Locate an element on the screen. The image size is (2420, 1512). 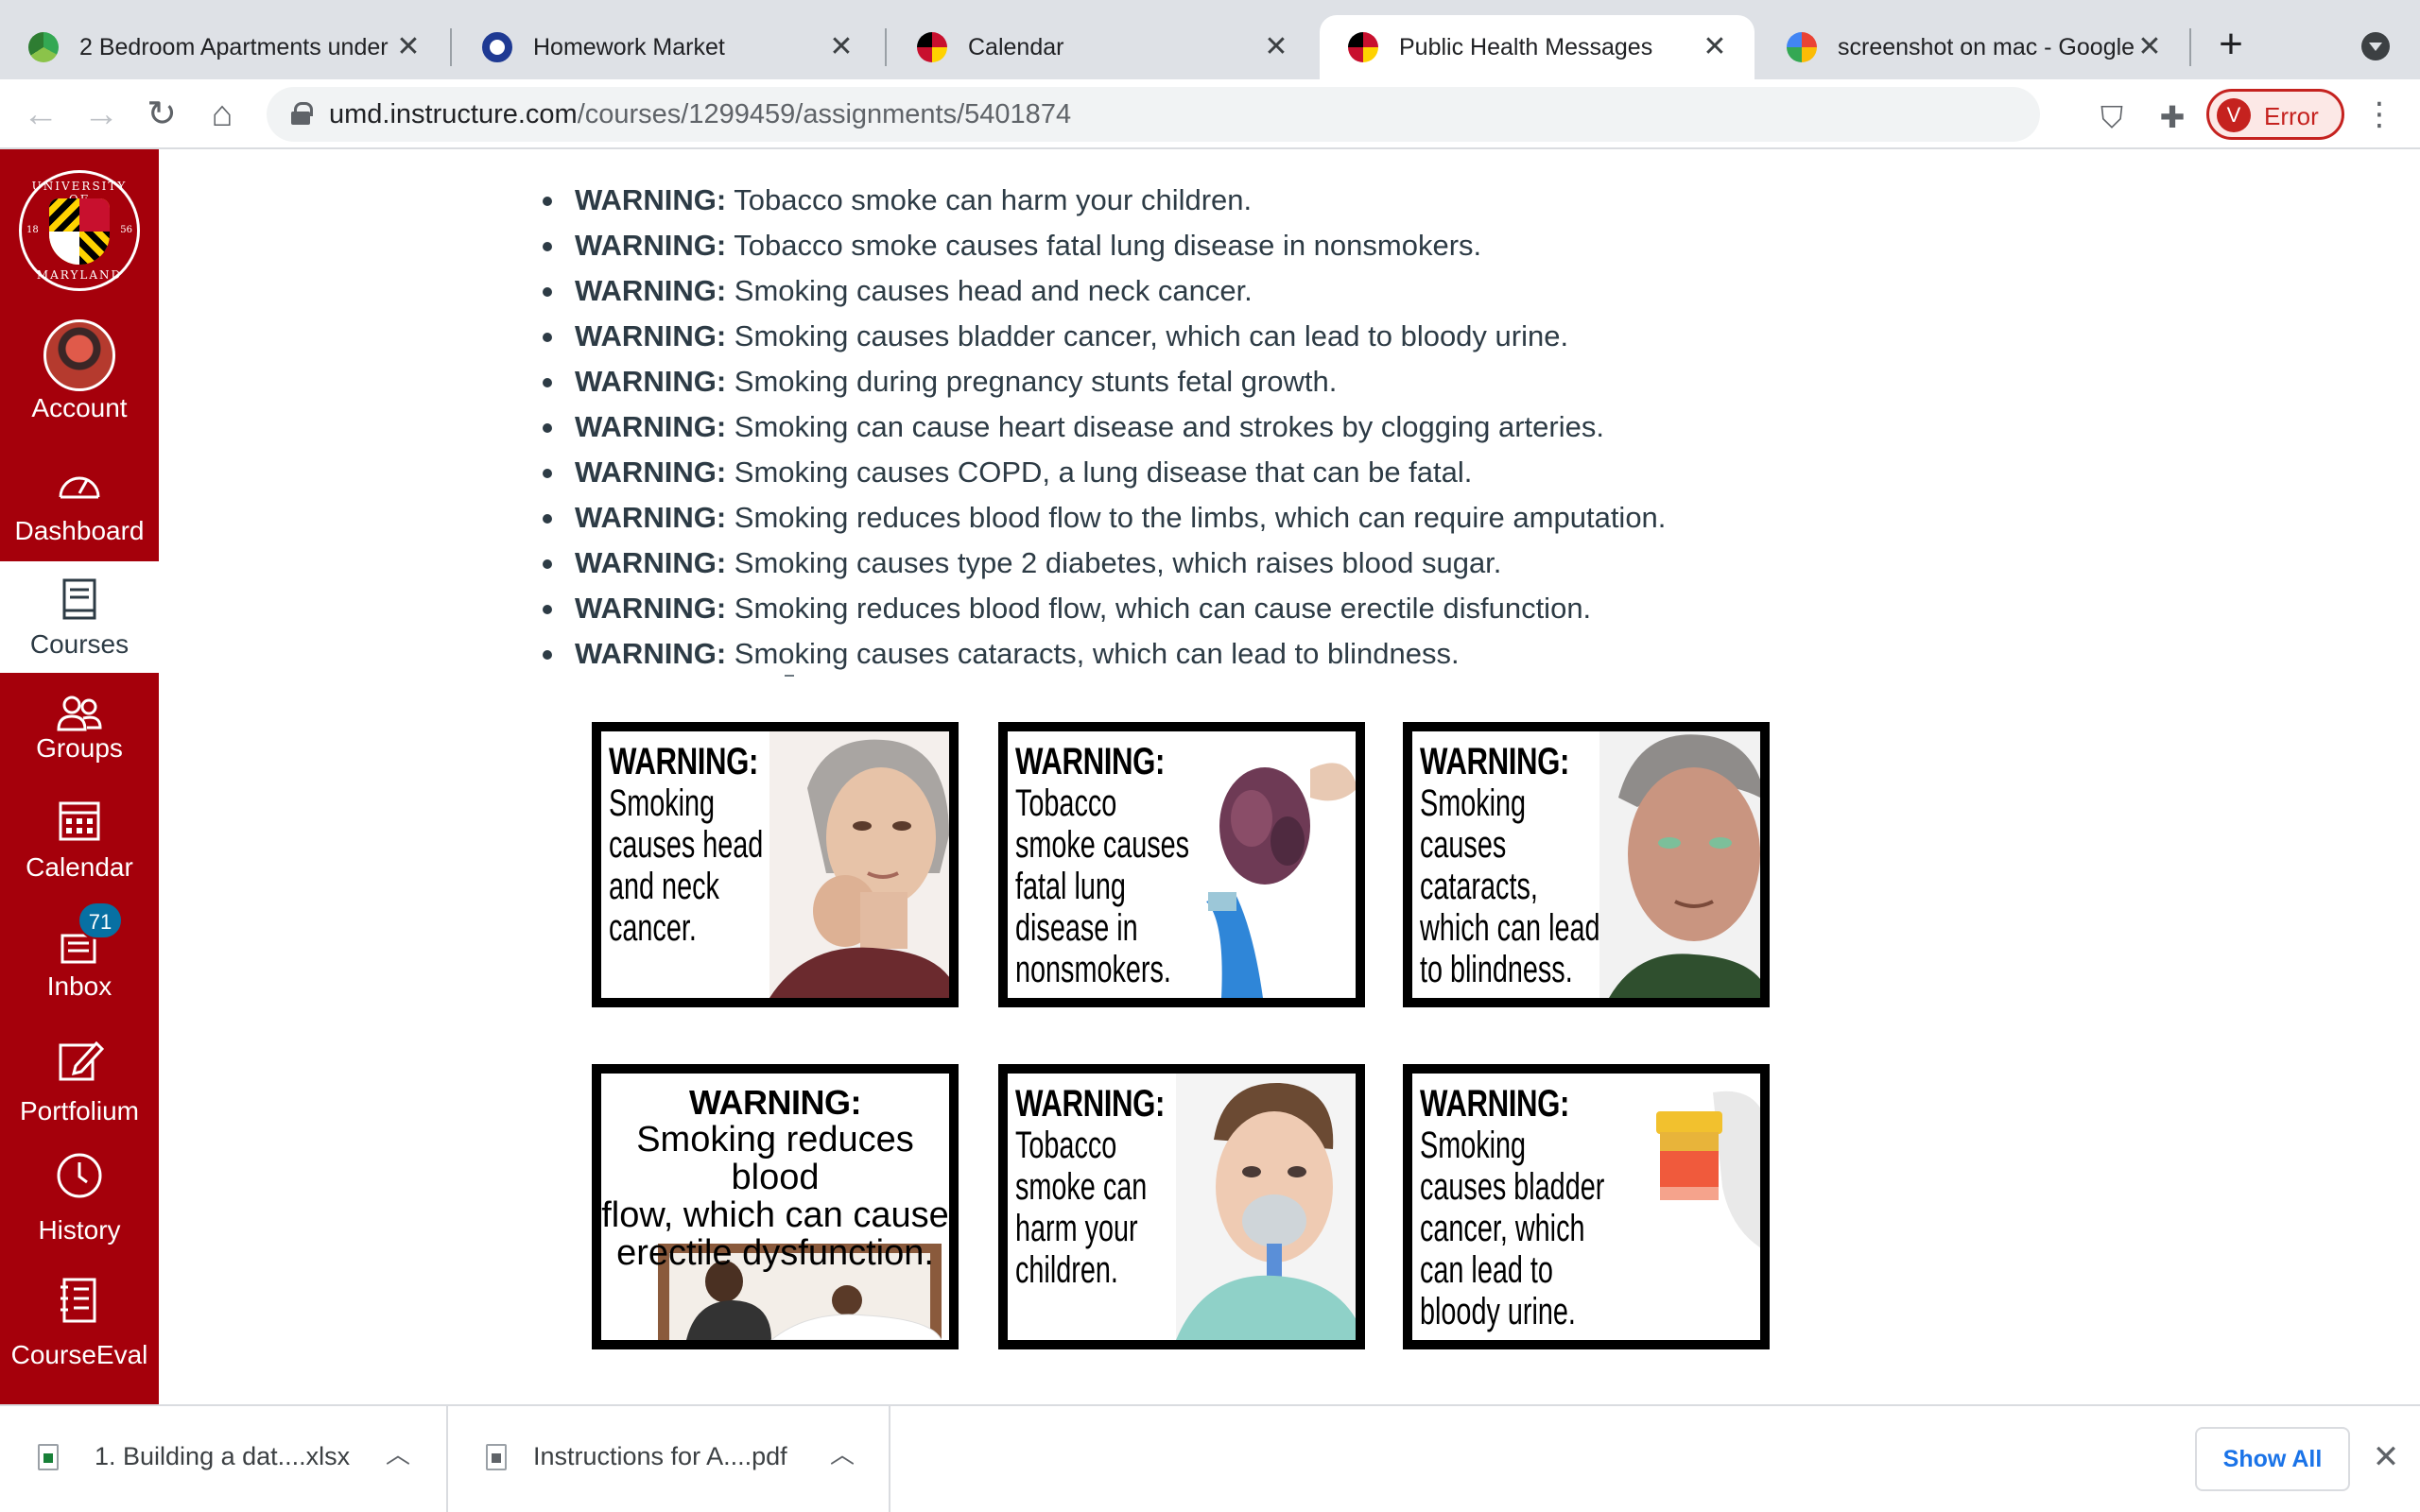
notebook-list-icon is located at coordinates (78, 1300).